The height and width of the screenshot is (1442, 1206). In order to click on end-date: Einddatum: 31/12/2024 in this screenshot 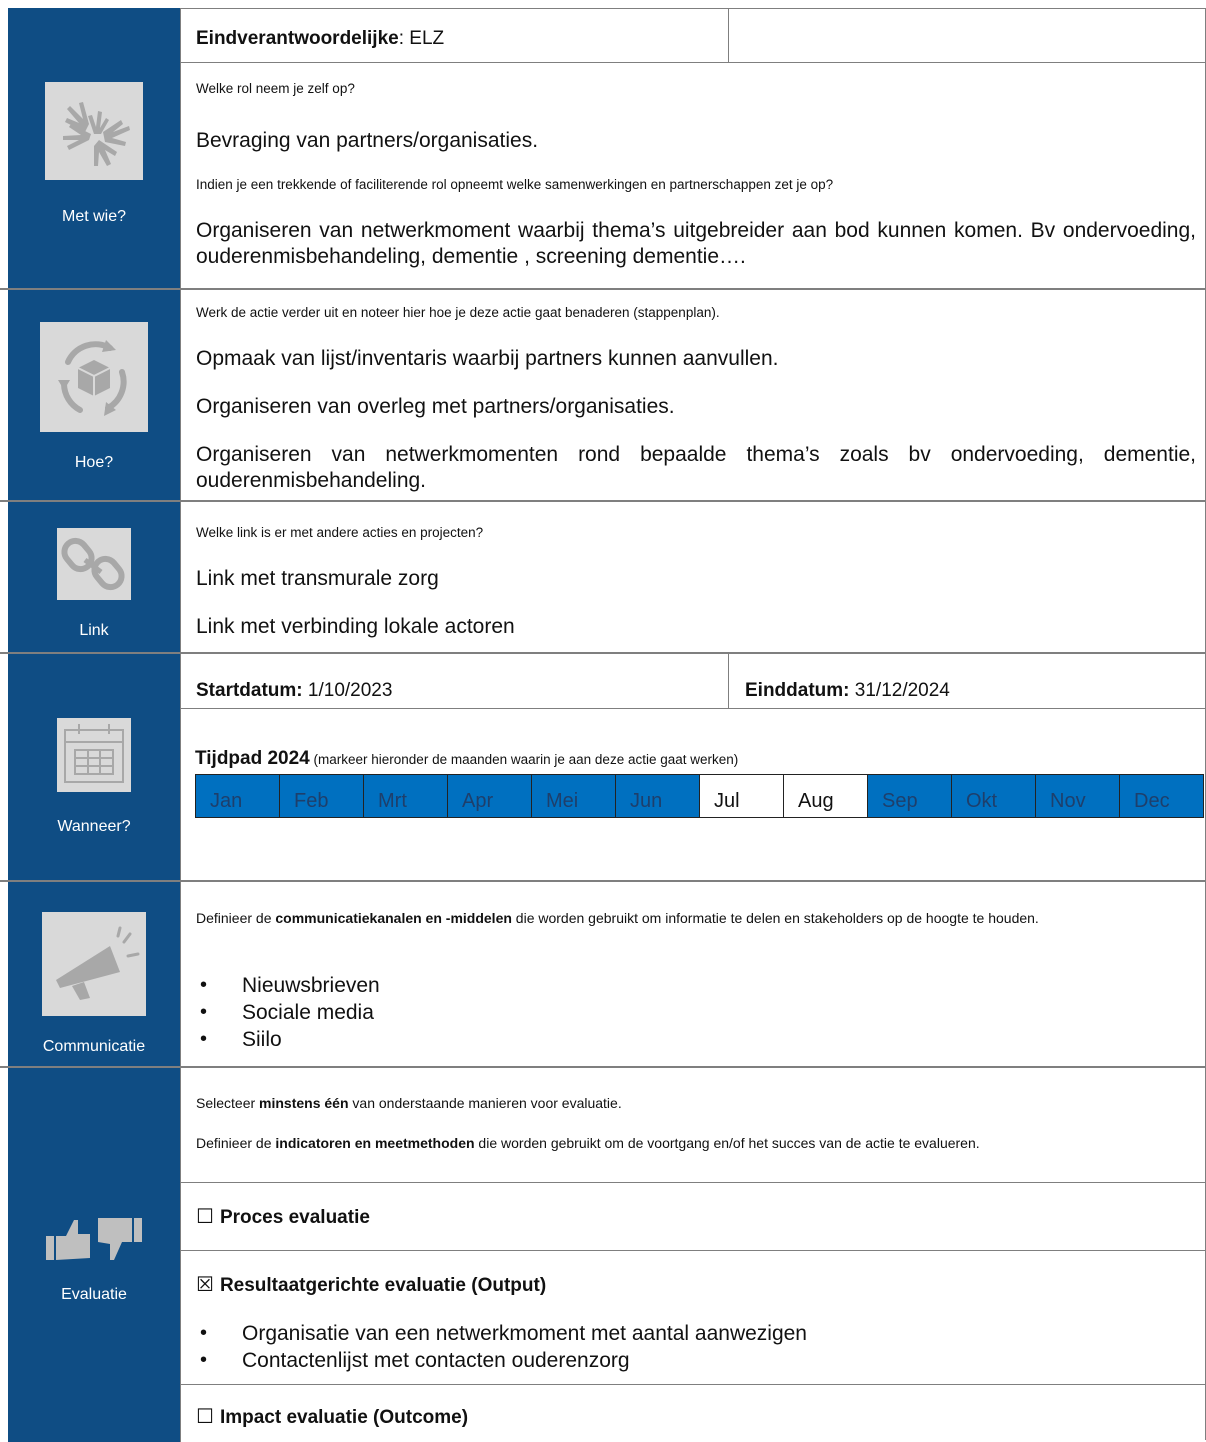, I will do `click(847, 691)`.